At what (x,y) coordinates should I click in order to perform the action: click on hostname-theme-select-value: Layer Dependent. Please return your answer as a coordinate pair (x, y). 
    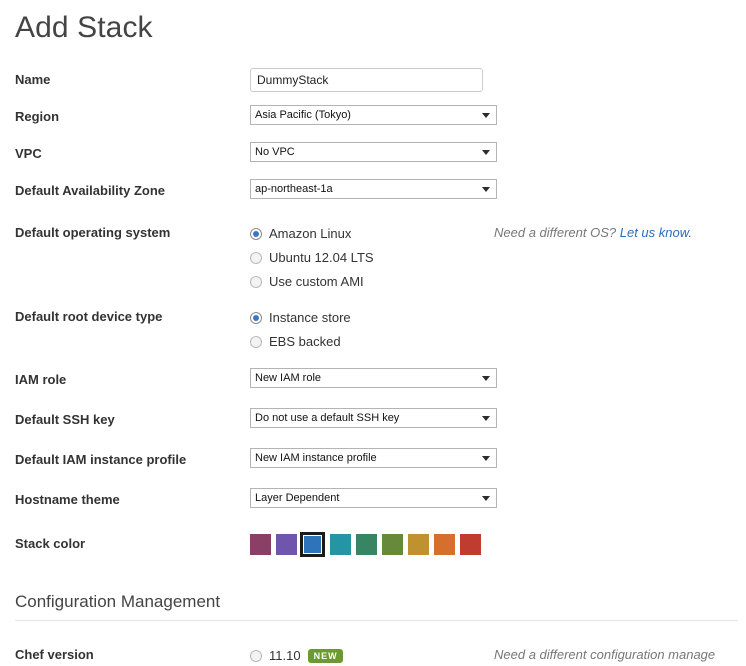
    Looking at the image, I should click on (297, 498).